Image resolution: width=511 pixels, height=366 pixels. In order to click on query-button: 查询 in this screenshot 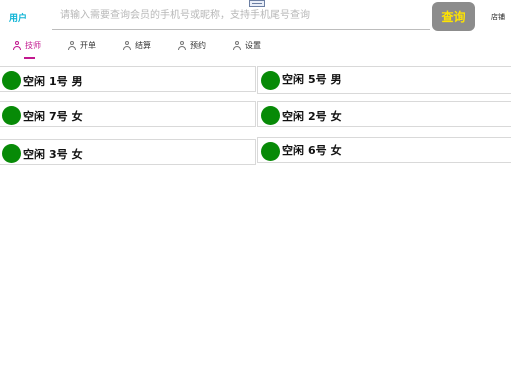, I will do `click(453, 16)`.